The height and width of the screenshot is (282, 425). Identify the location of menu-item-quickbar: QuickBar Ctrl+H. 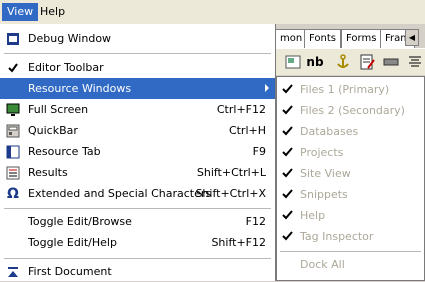
(137, 130).